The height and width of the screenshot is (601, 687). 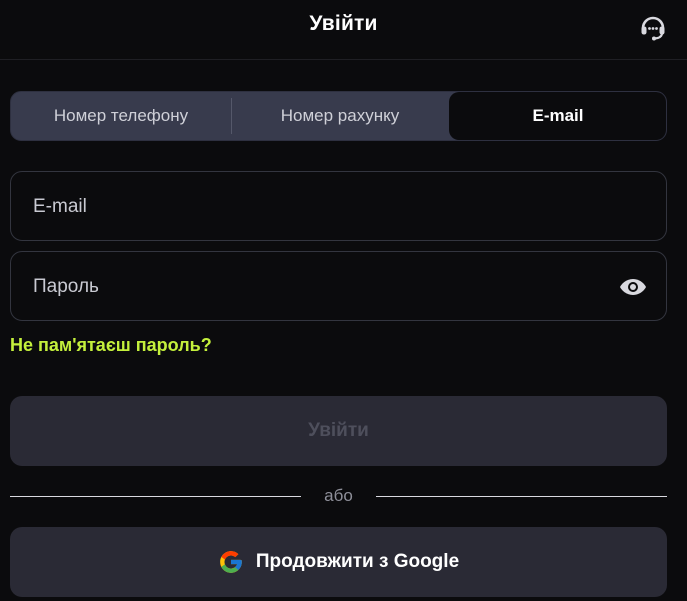 What do you see at coordinates (323, 207) in the screenshot?
I see `email-input` at bounding box center [323, 207].